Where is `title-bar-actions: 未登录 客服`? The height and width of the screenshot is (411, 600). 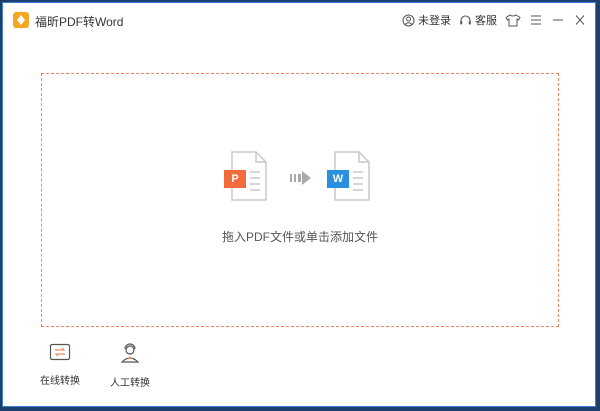
title-bar-actions: 未登录 客服 is located at coordinates (490, 20).